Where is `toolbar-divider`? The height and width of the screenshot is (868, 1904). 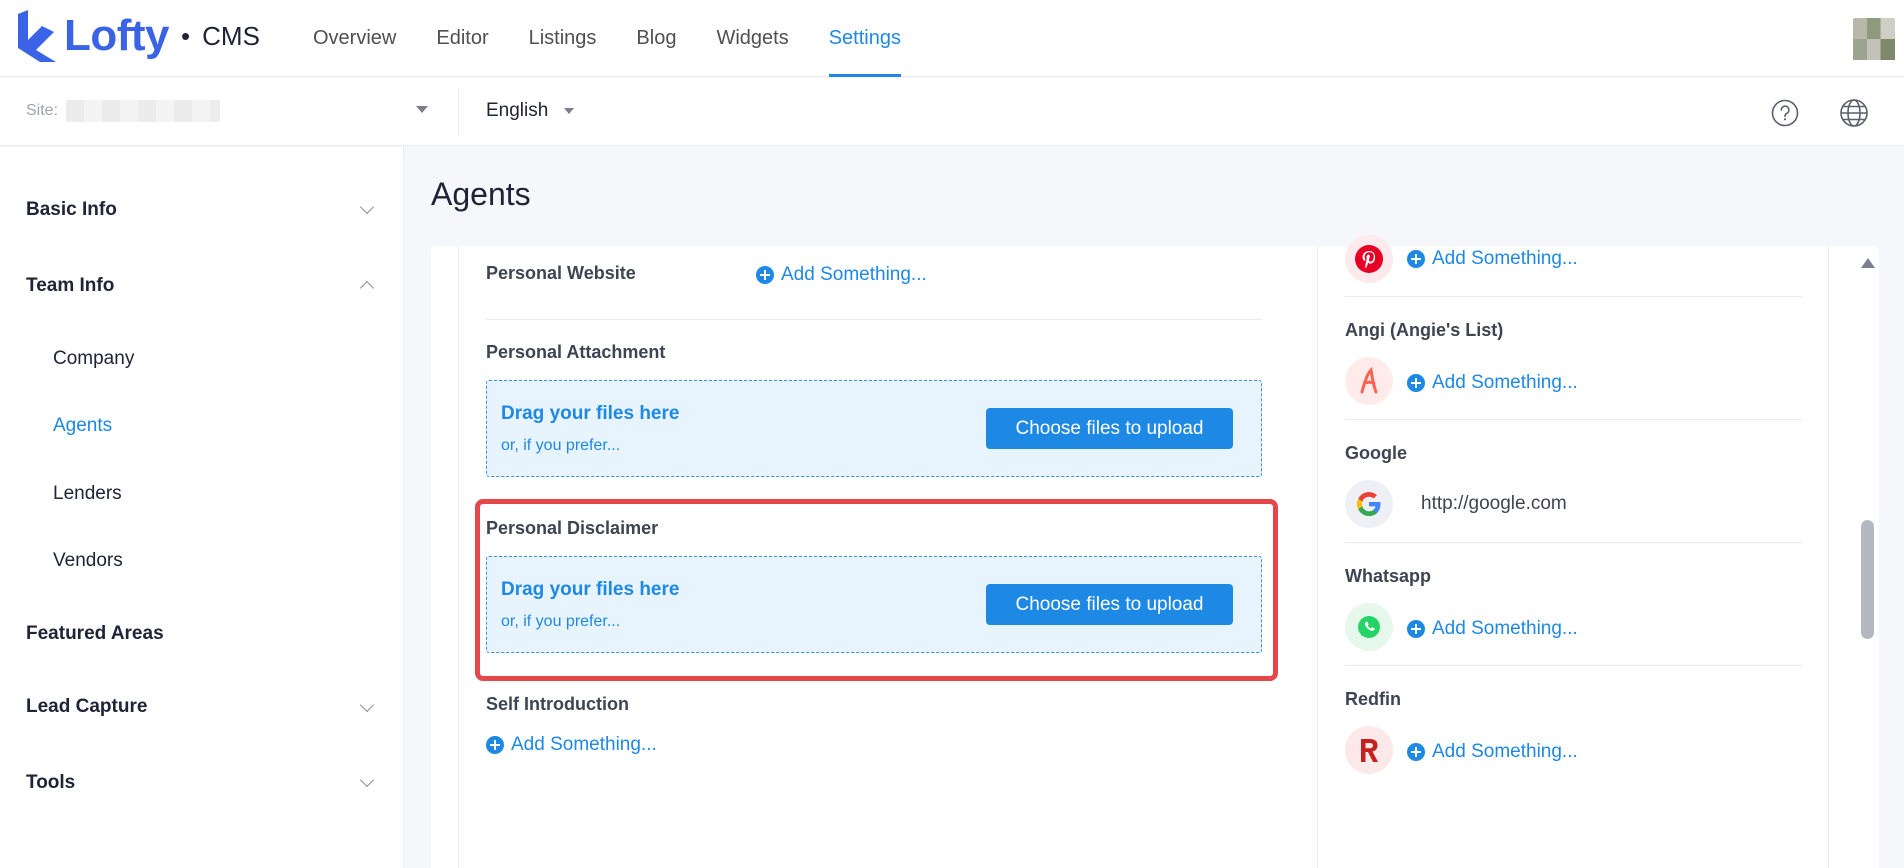
toolbar-divider is located at coordinates (458, 112).